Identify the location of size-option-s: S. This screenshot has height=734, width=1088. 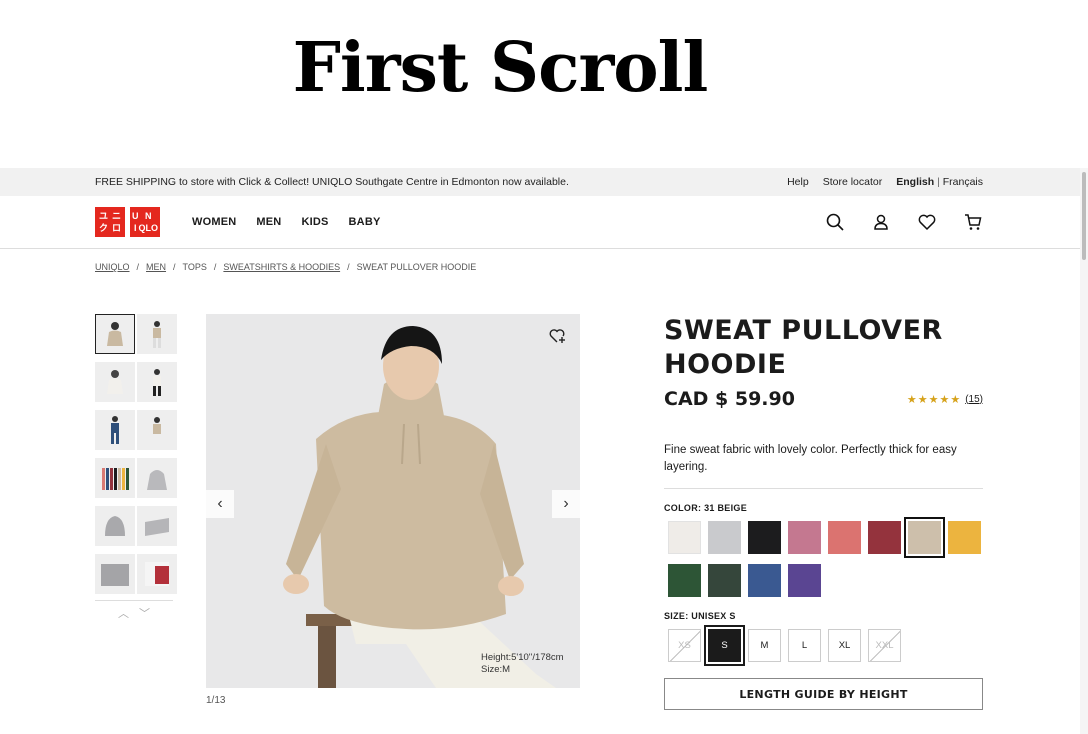
(724, 645).